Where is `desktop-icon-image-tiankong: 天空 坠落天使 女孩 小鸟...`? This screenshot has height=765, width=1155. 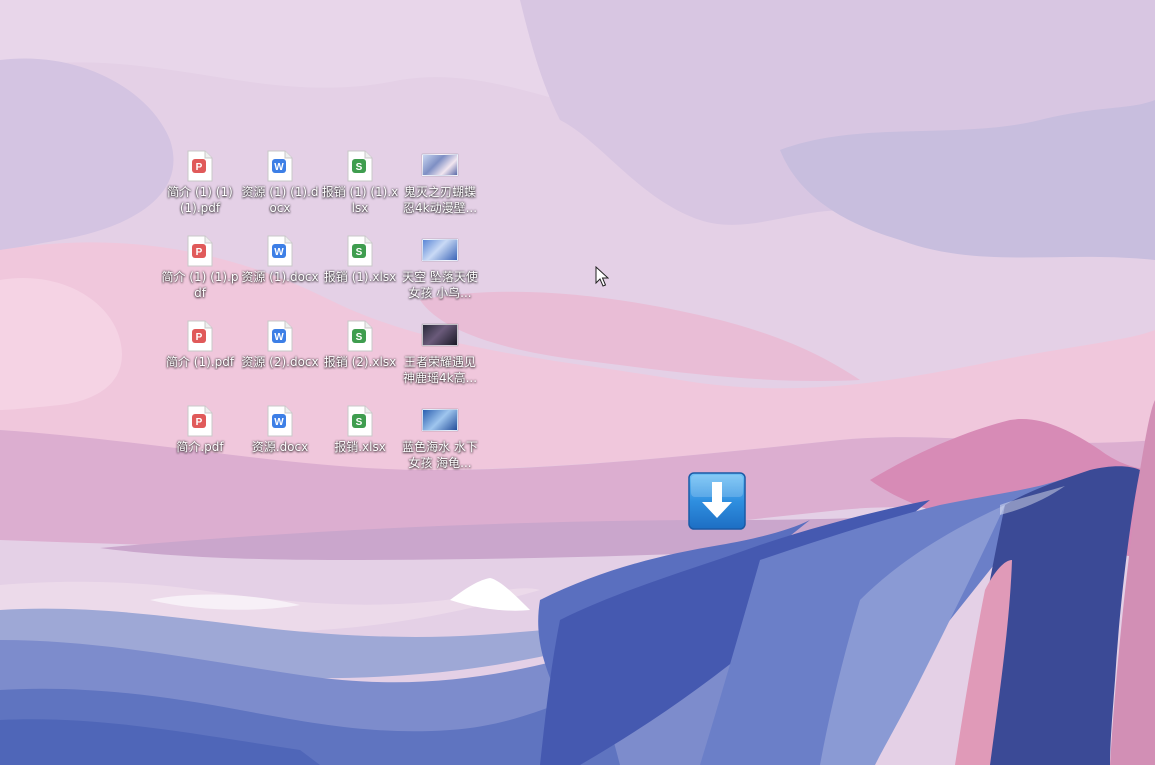 desktop-icon-image-tiankong: 天空 坠落天使 女孩 小鸟... is located at coordinates (440, 267).